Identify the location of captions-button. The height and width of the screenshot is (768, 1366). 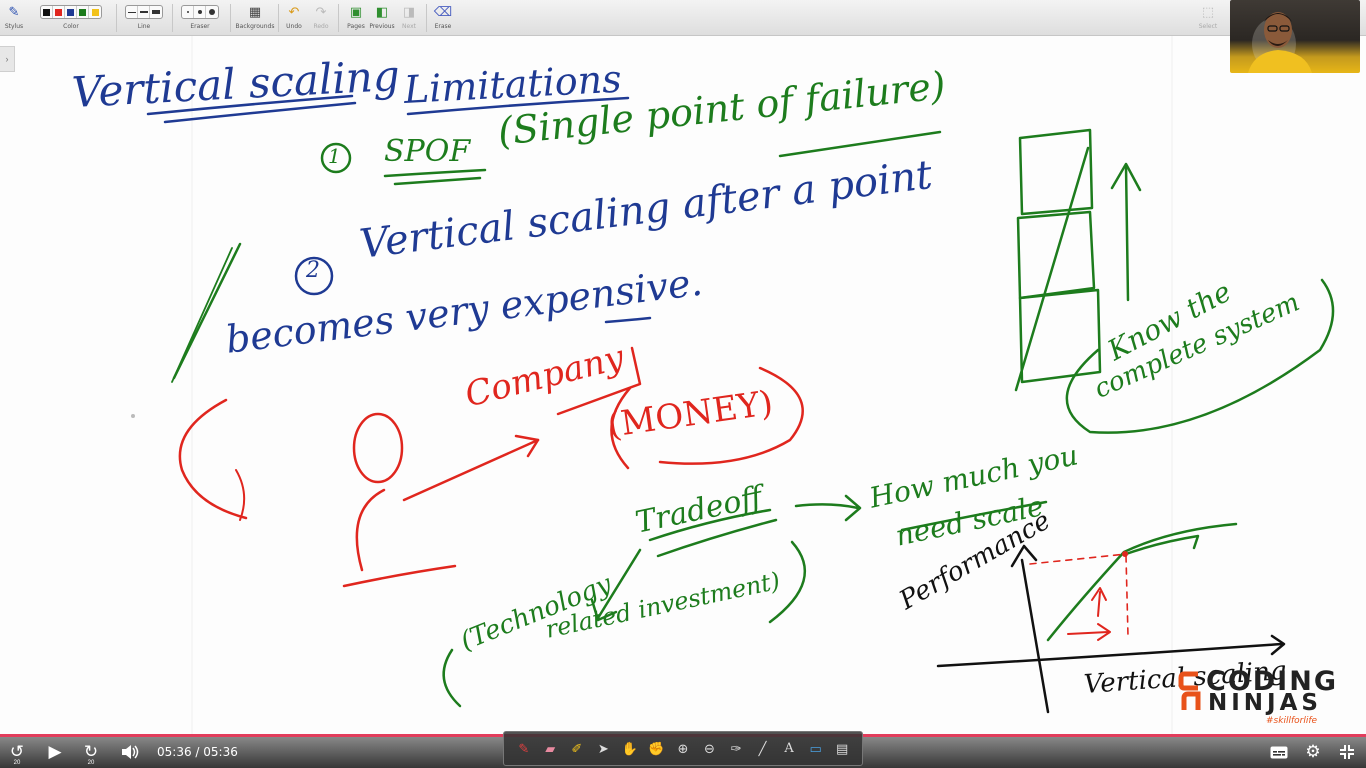
(1279, 752).